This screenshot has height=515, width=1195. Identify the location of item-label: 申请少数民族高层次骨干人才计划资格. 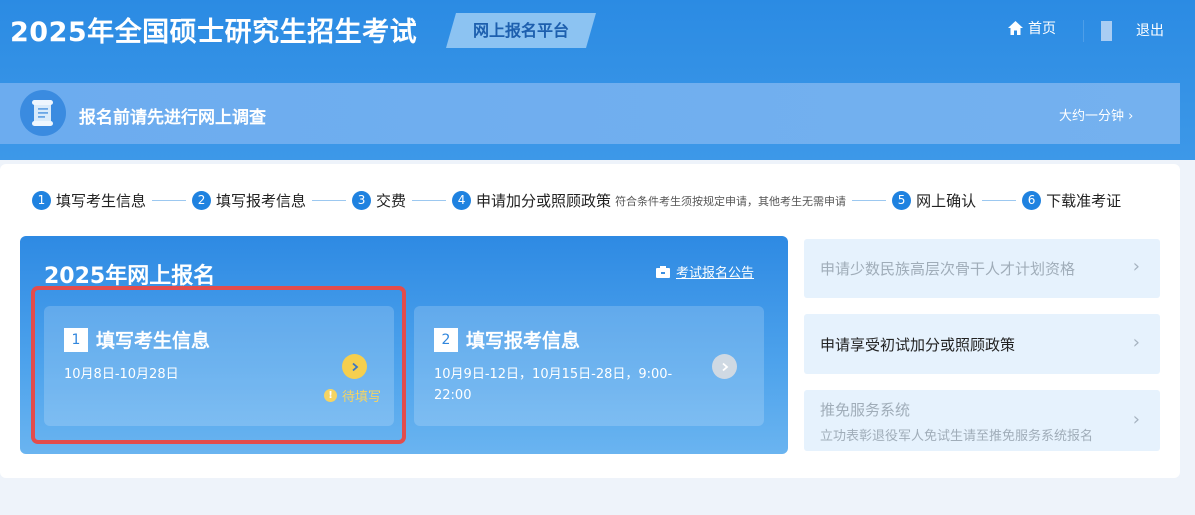
(948, 269).